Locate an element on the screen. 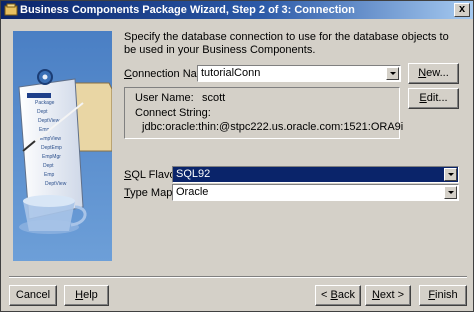  connection-name-value: tutorialConn is located at coordinates (231, 73).